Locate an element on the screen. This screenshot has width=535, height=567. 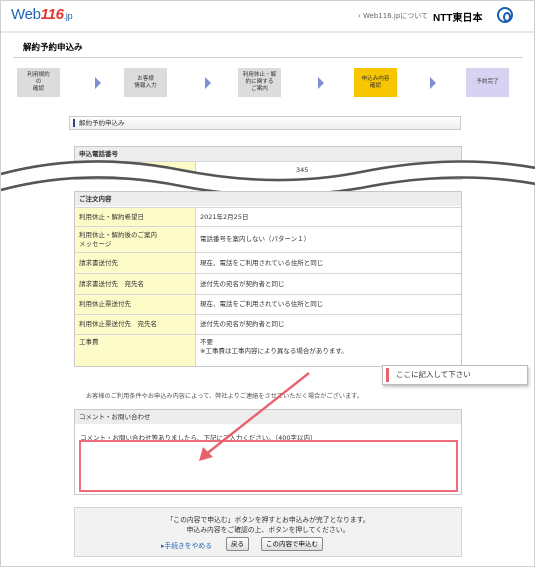
order-row-label: 利用休止・解約後のご案内 メッセージ is located at coordinates (135, 239).